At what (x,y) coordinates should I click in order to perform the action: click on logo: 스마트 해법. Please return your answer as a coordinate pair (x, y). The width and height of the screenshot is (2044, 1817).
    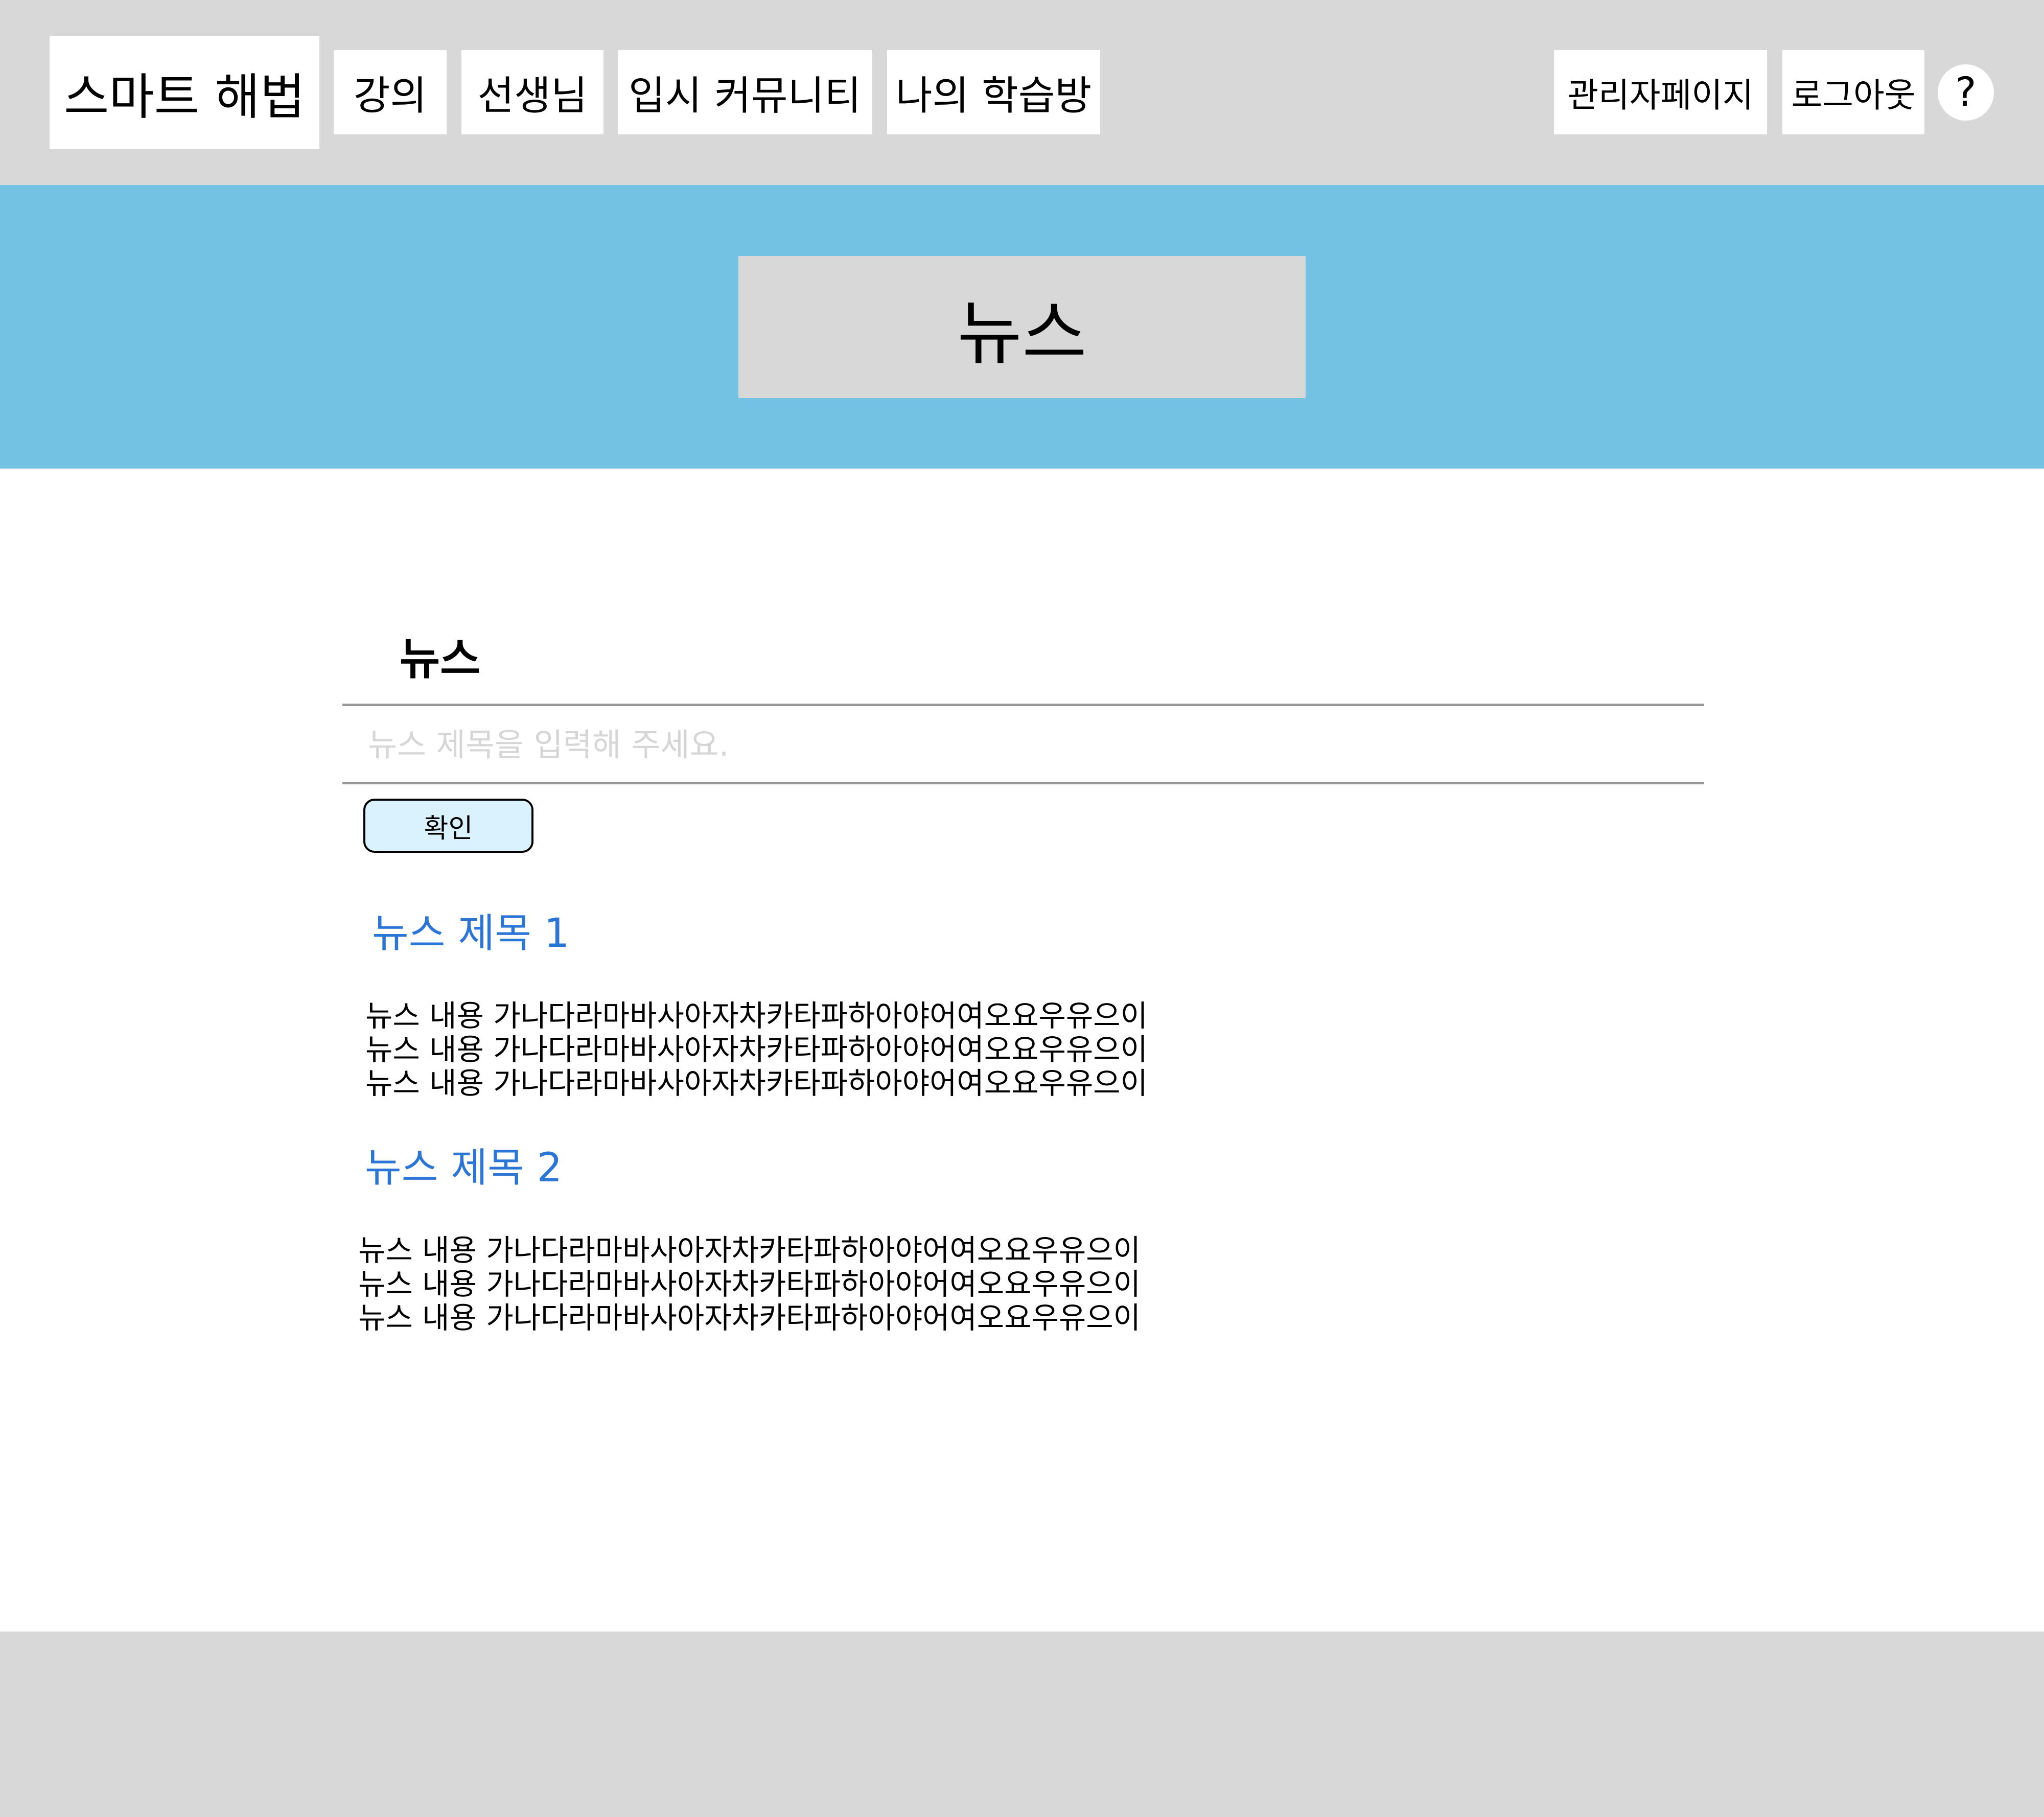
    Looking at the image, I should click on (184, 92).